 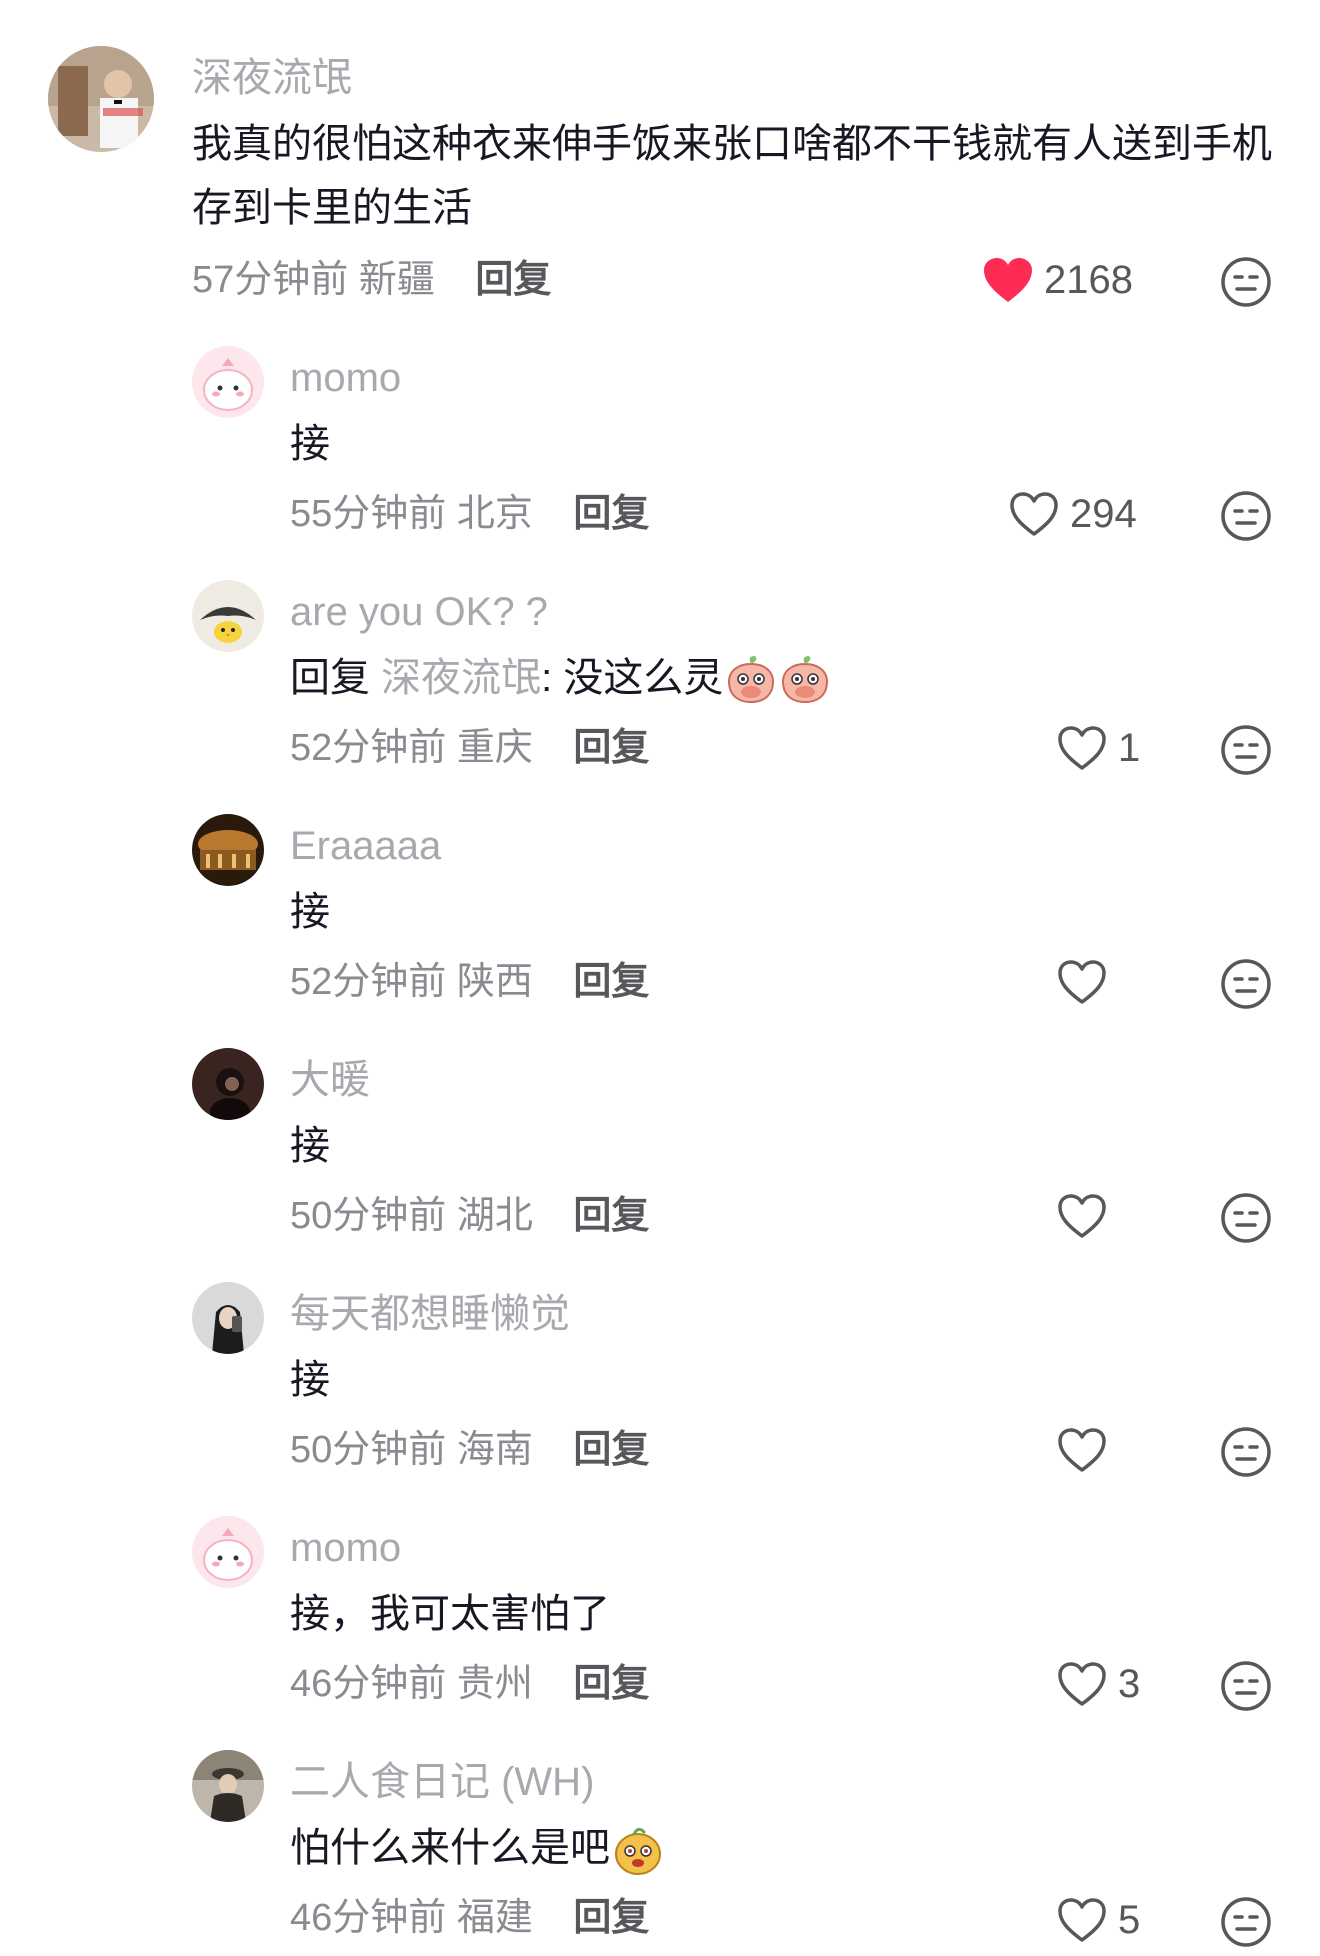 I want to click on comment-location: 贵州, so click(x=494, y=1684).